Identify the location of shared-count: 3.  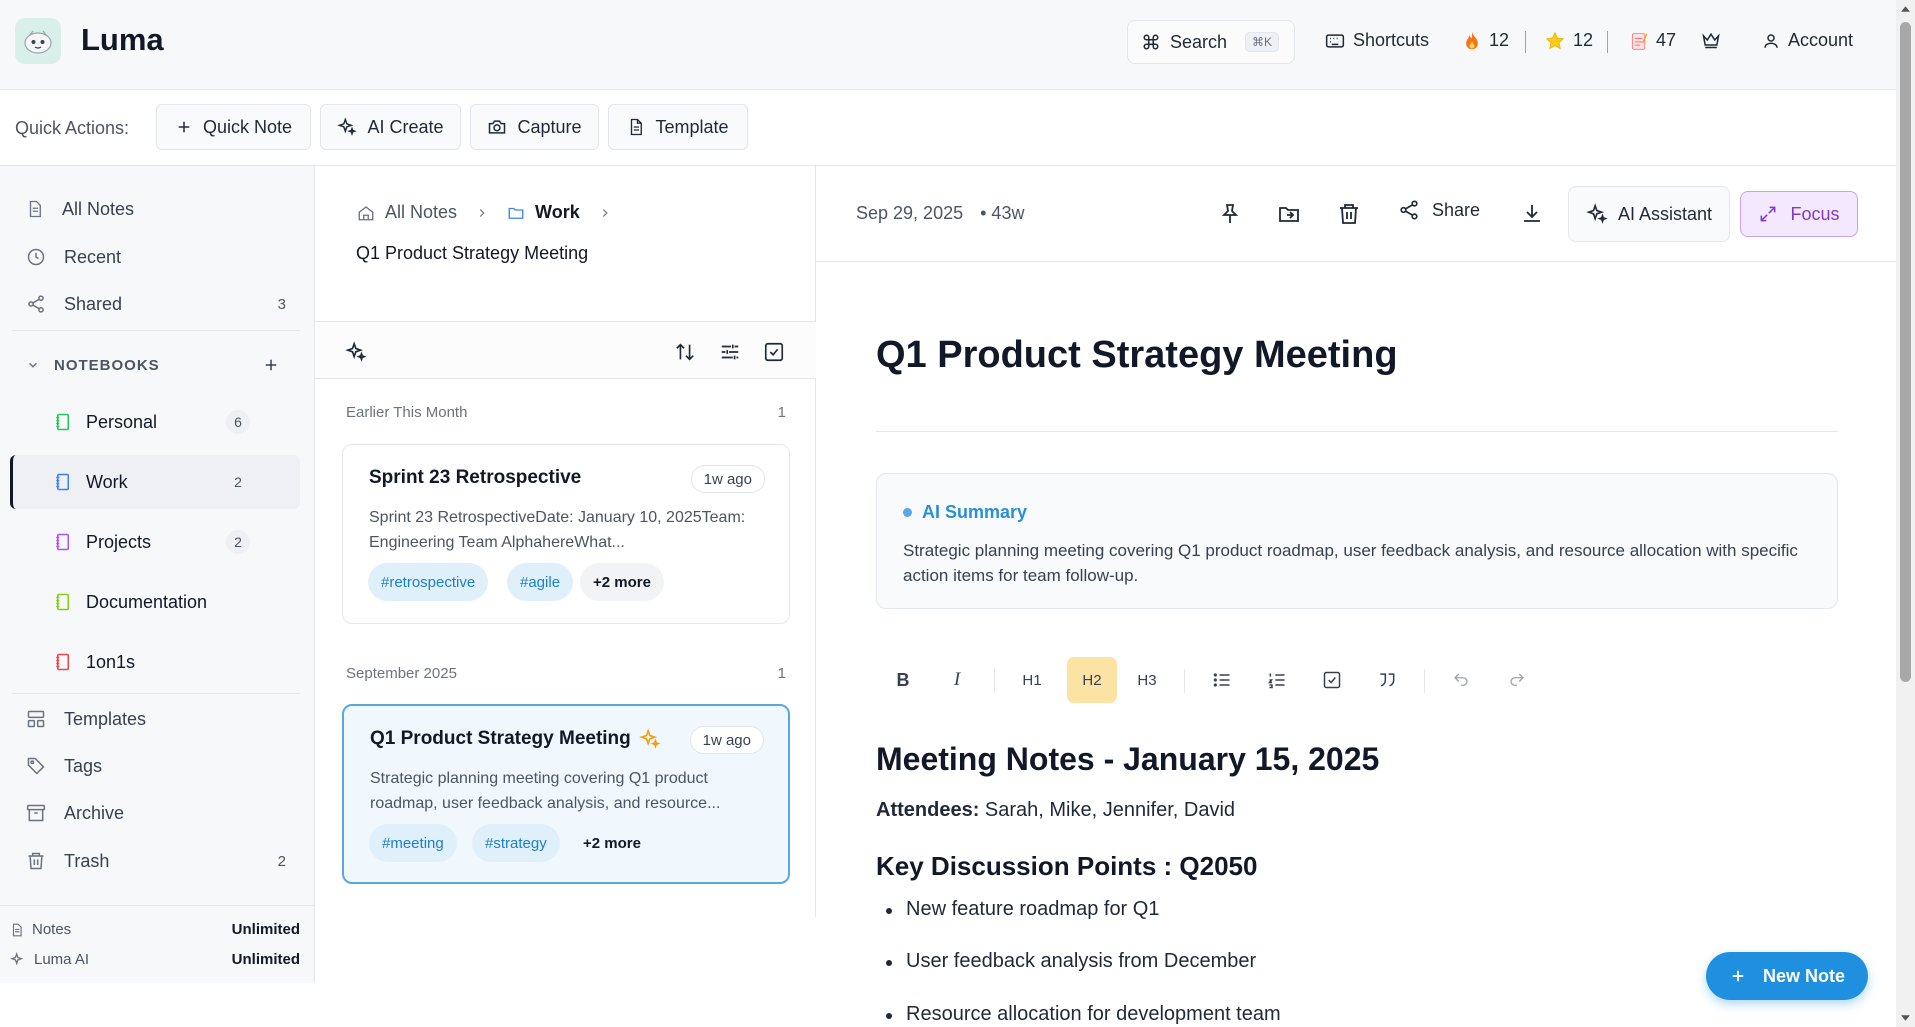
(281, 304).